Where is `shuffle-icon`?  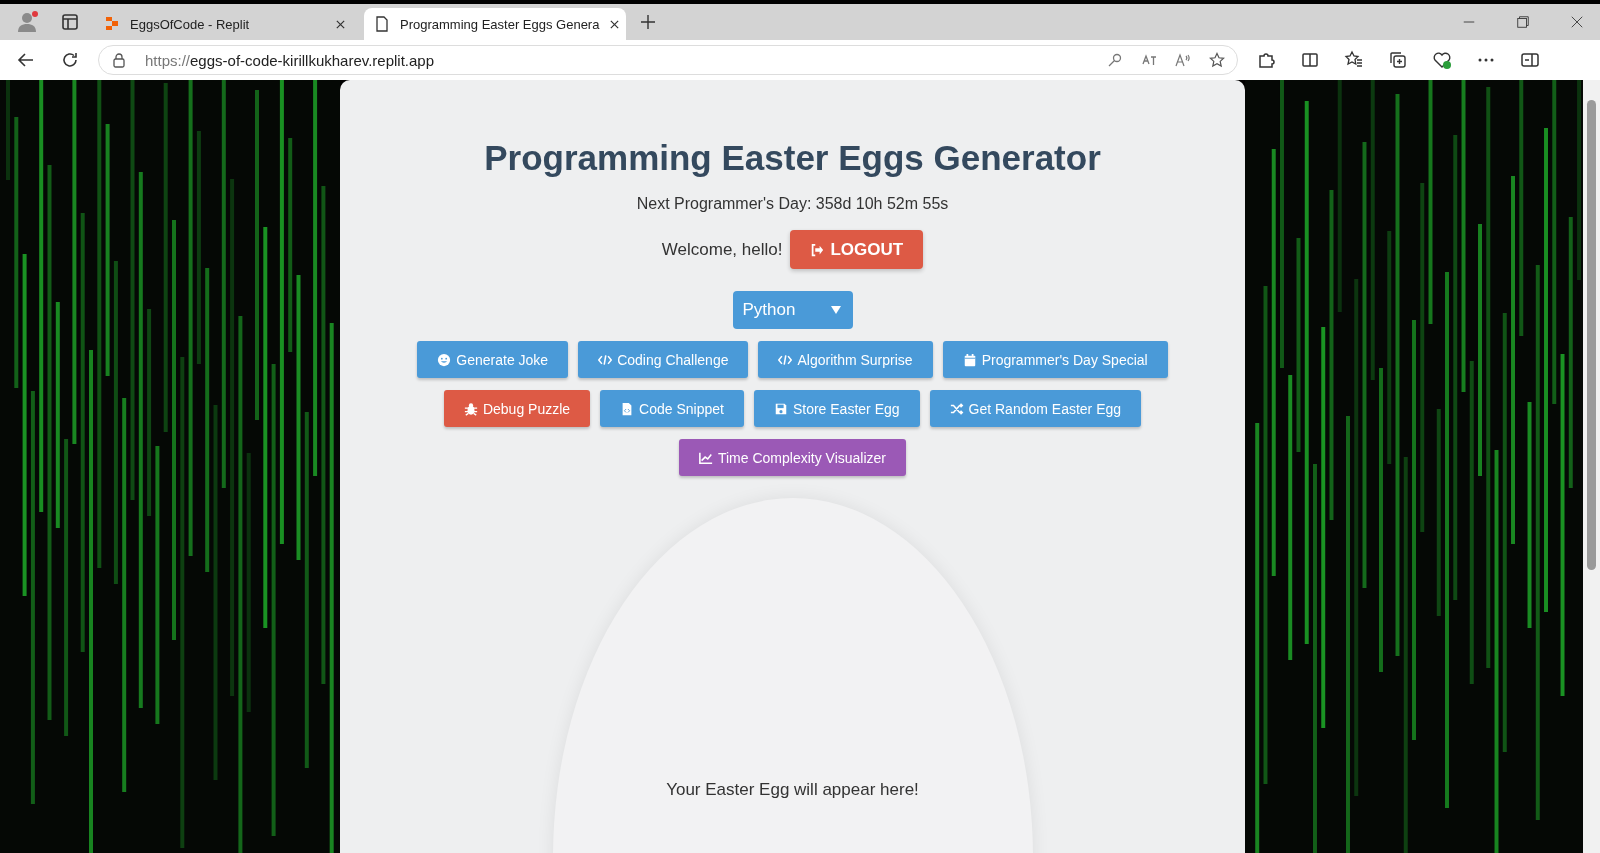
shuffle-icon is located at coordinates (956, 408).